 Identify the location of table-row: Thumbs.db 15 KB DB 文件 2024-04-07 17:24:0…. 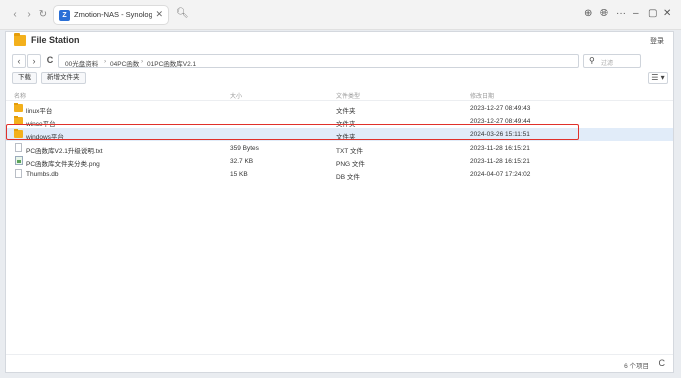
(339, 174).